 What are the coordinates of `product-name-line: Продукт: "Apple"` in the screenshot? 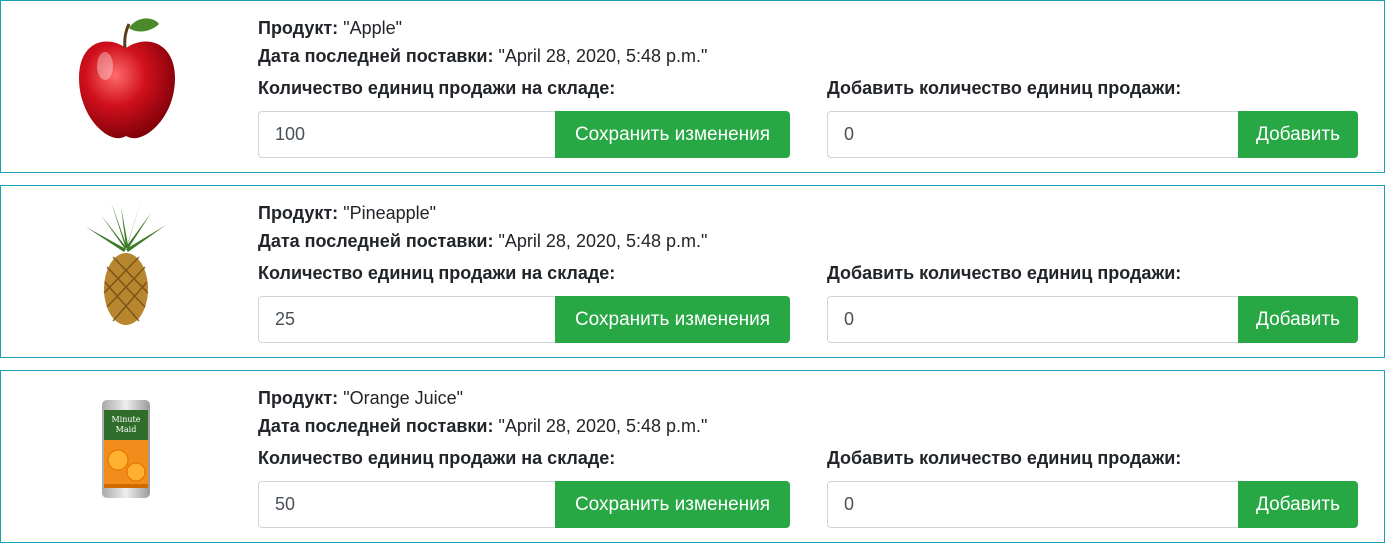 It's located at (330, 28).